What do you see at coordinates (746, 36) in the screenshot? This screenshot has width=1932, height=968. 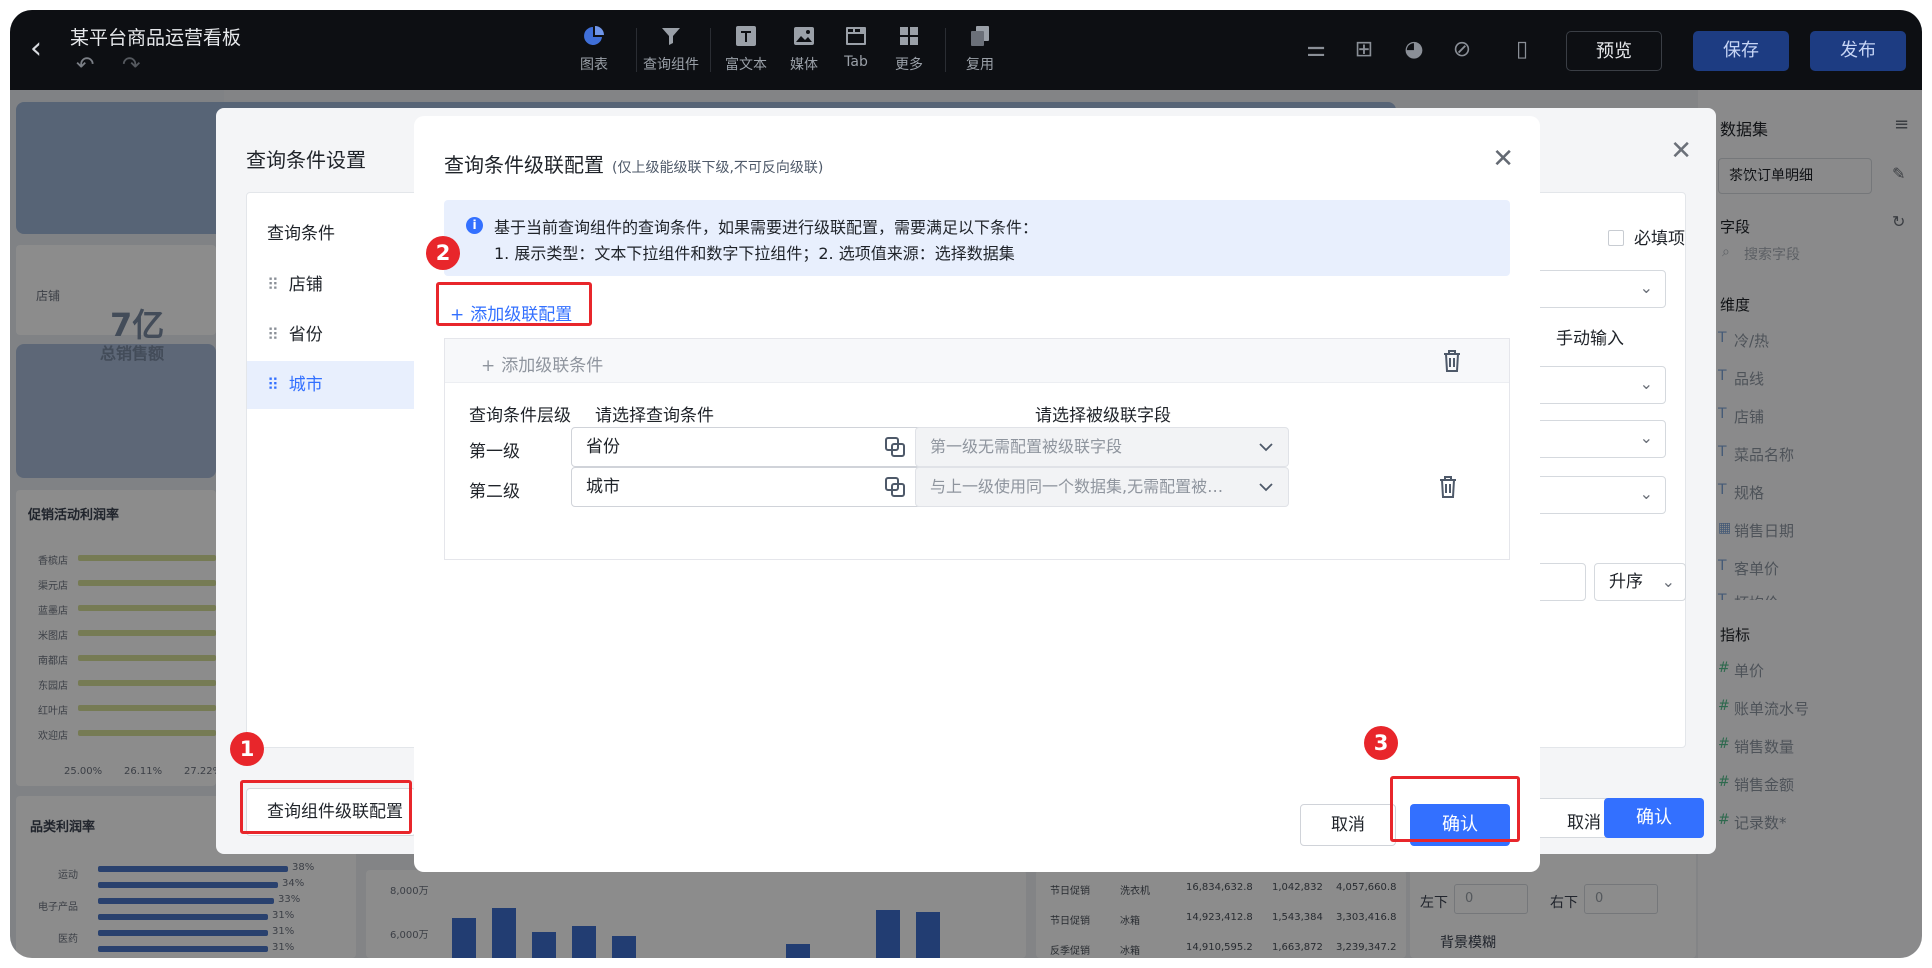 I see `text-icon` at bounding box center [746, 36].